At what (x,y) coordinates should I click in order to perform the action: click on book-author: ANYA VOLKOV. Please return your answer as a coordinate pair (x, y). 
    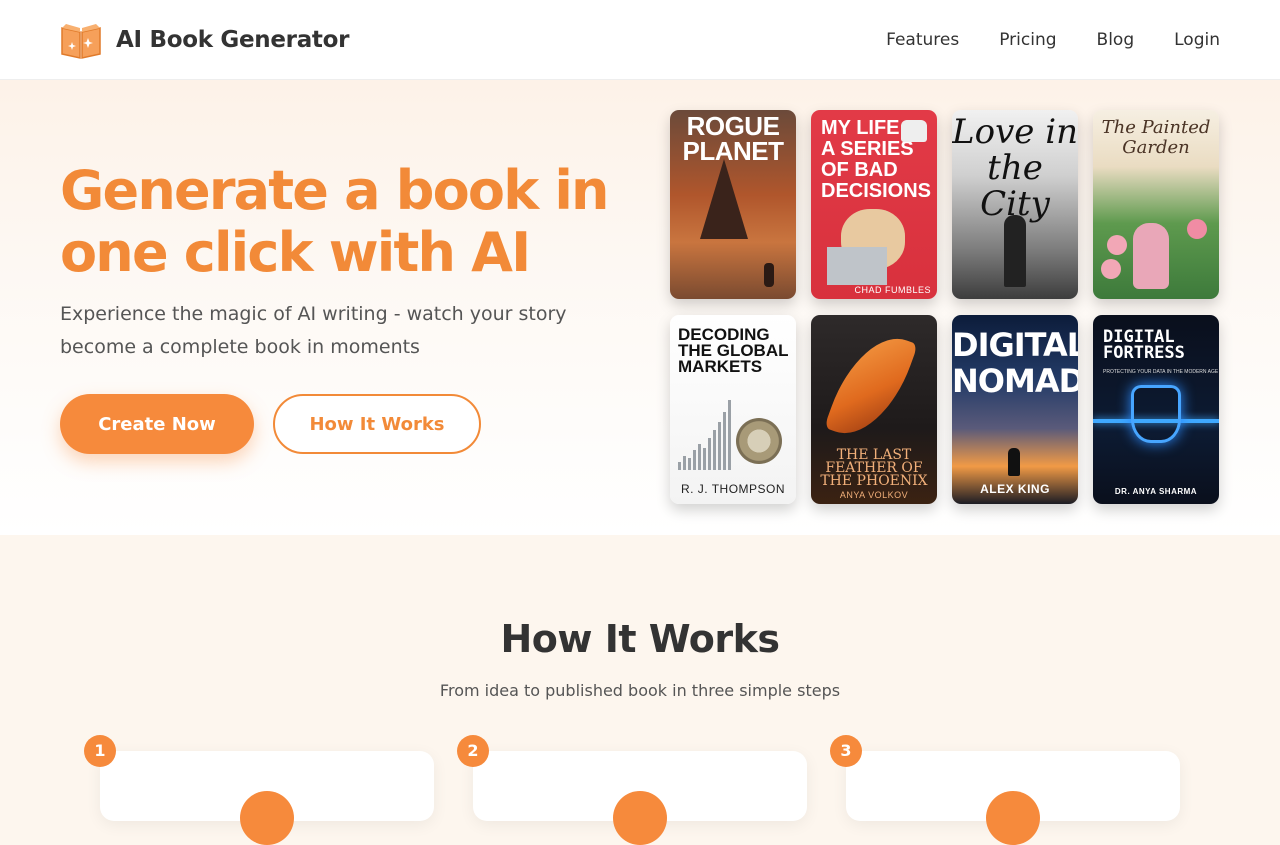
    Looking at the image, I should click on (874, 495).